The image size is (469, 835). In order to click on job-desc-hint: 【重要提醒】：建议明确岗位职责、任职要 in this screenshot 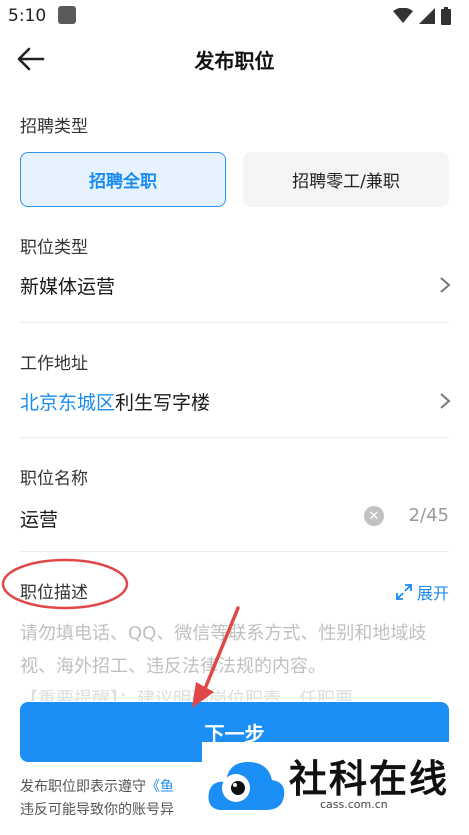, I will do `click(186, 695)`.